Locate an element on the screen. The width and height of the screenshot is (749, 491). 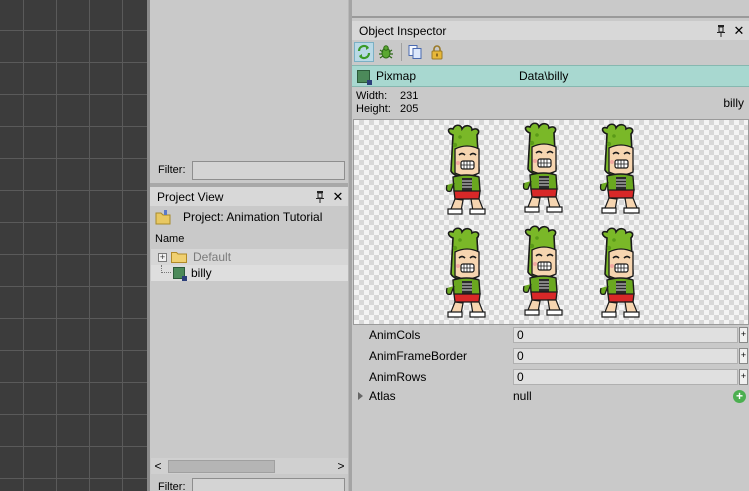
inspector-top-strip is located at coordinates (550, 9).